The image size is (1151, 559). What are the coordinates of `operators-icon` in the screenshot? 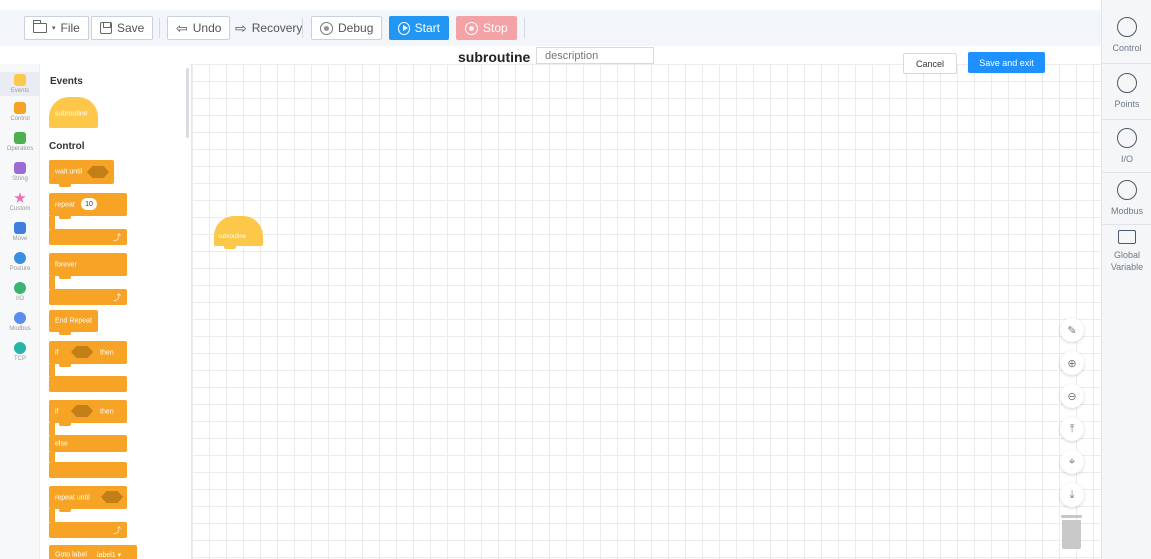 It's located at (20, 138).